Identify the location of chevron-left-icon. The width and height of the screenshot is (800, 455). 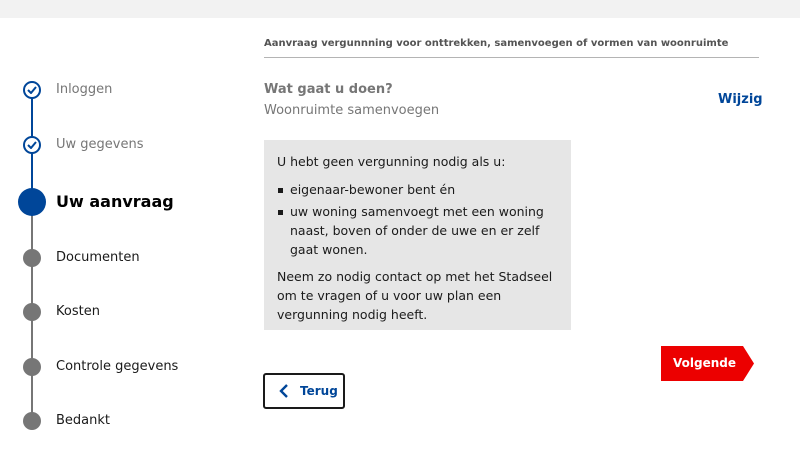
(283, 391).